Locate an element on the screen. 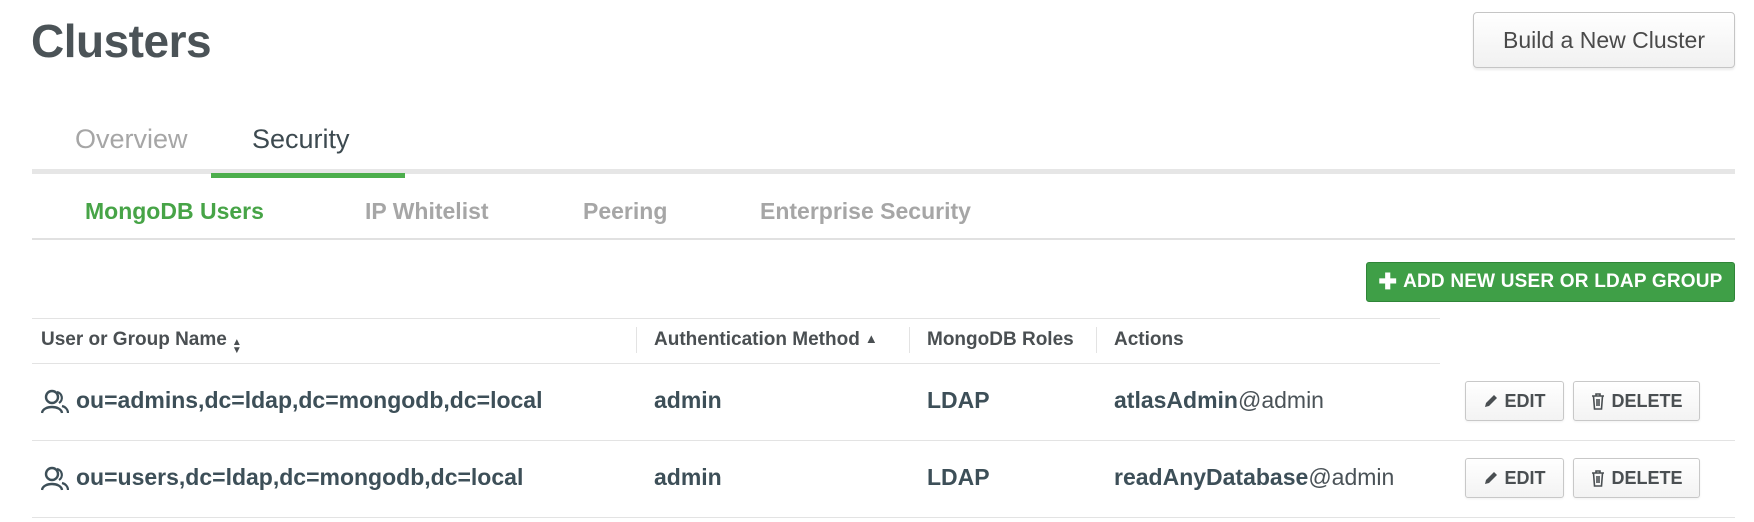 The height and width of the screenshot is (522, 1754). subtab-enterprise-security: Enterprise Security is located at coordinates (865, 211).